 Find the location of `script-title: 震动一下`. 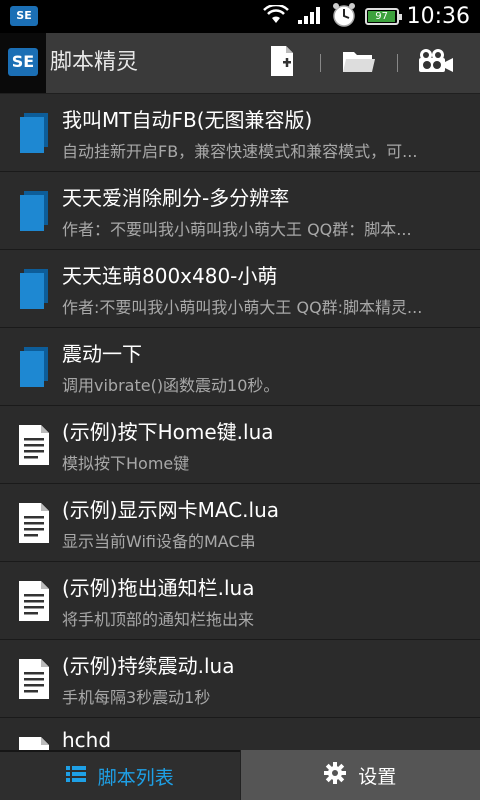

script-title: 震动一下 is located at coordinates (102, 354).